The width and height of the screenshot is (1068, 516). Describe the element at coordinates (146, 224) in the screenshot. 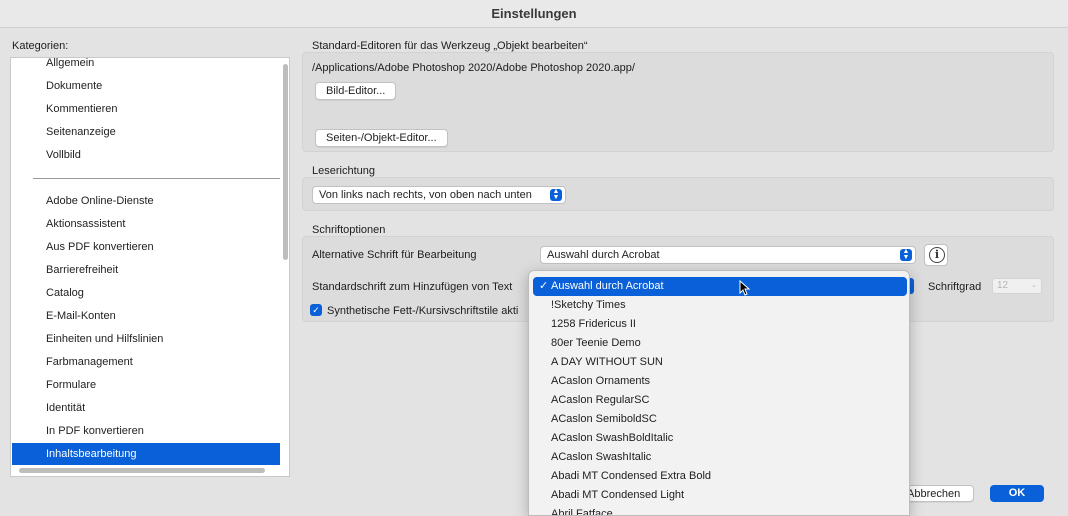

I see `category-item-aktionsassistent: Aktionsassistent` at that location.